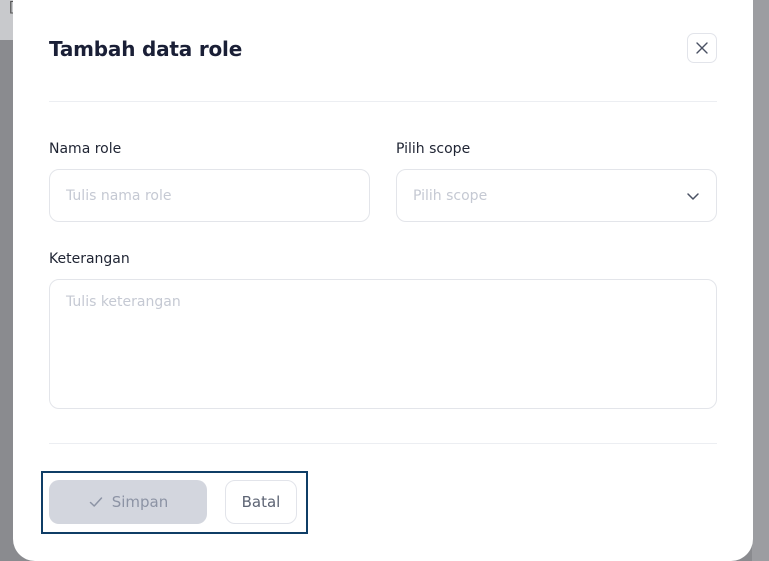  I want to click on backdrop-side, so click(760, 280).